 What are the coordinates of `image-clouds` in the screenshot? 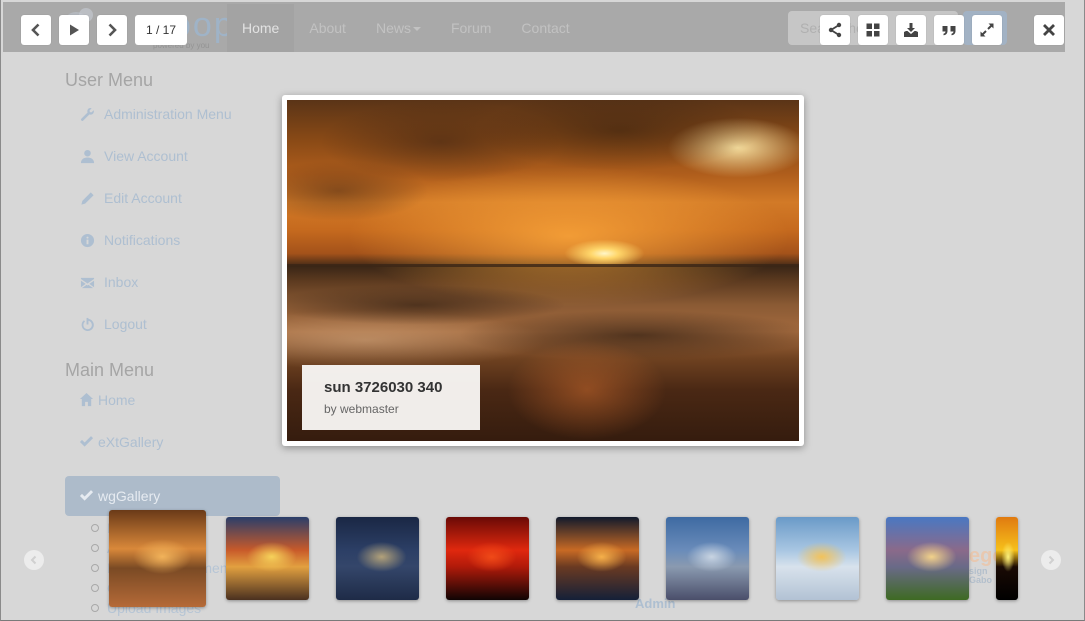 It's located at (543, 170).